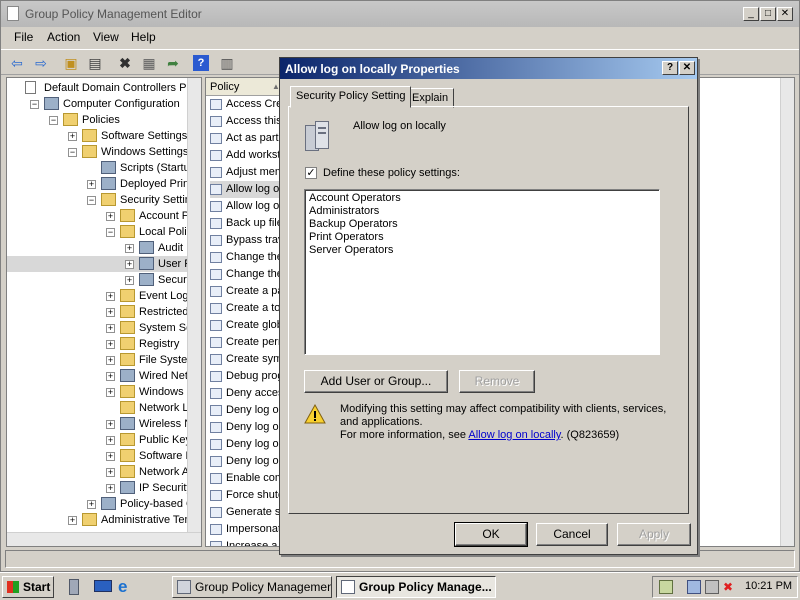 The height and width of the screenshot is (600, 800). I want to click on tree-item: + Software Re, so click(103, 456).